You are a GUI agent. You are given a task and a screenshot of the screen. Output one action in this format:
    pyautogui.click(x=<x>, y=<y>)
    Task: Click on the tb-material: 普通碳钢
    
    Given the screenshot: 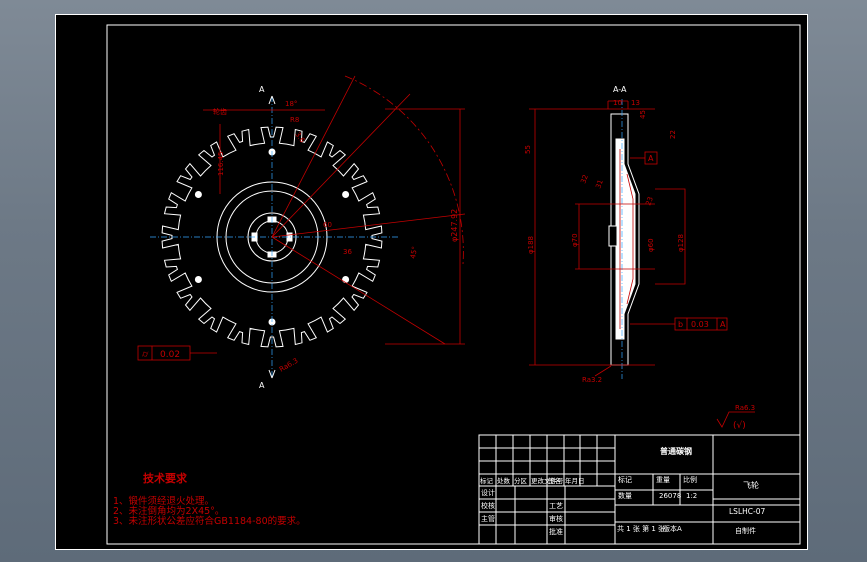 What is the action you would take?
    pyautogui.click(x=676, y=451)
    